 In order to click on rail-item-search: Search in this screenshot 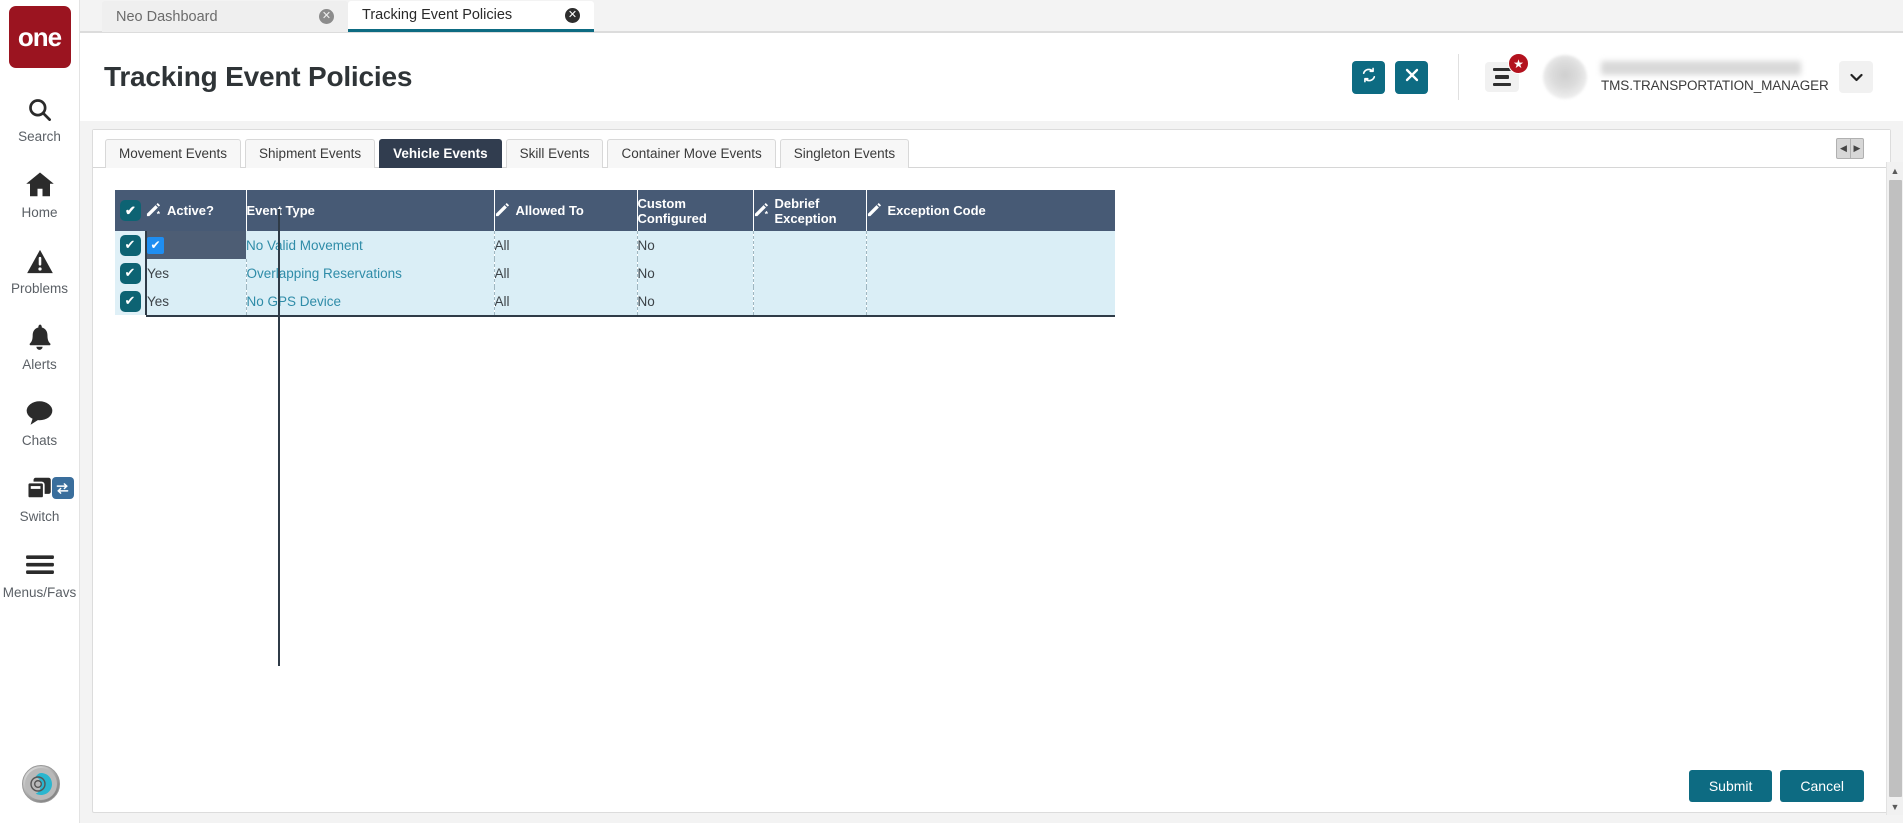, I will do `click(40, 119)`.